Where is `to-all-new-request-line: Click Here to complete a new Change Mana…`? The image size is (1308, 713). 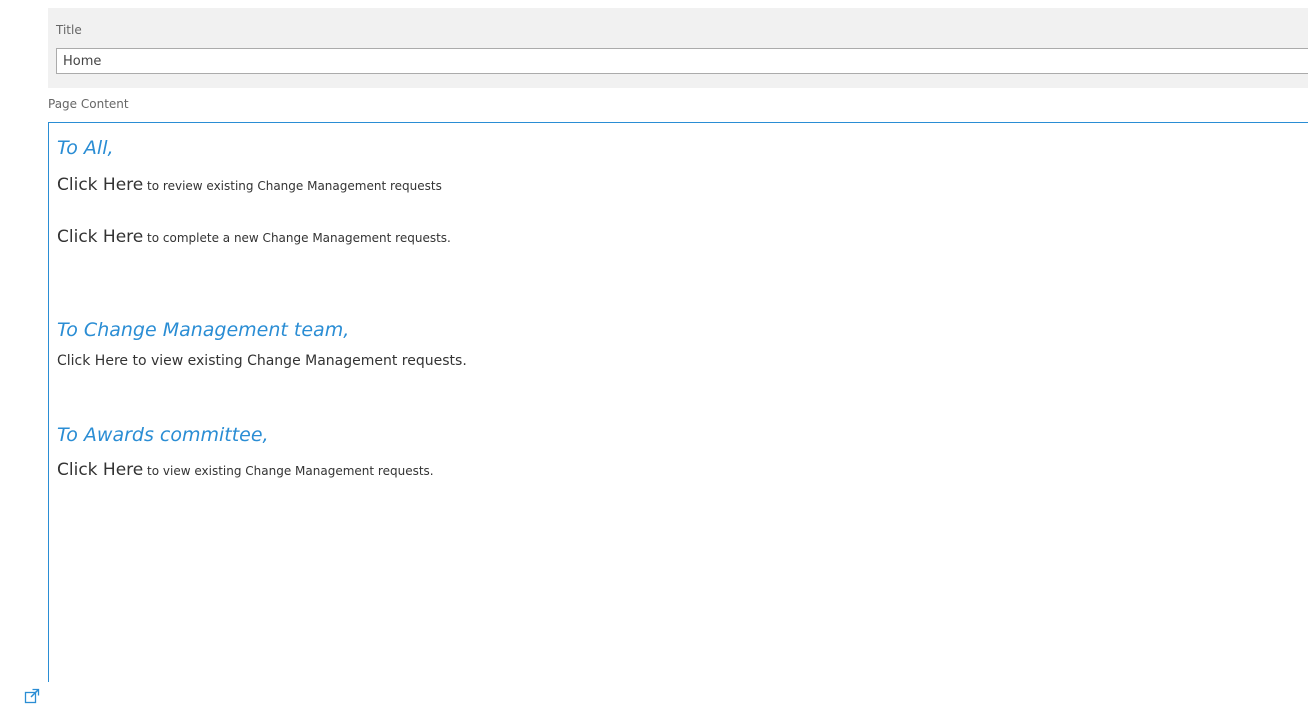 to-all-new-request-line: Click Here to complete a new Change Mana… is located at coordinates (254, 237).